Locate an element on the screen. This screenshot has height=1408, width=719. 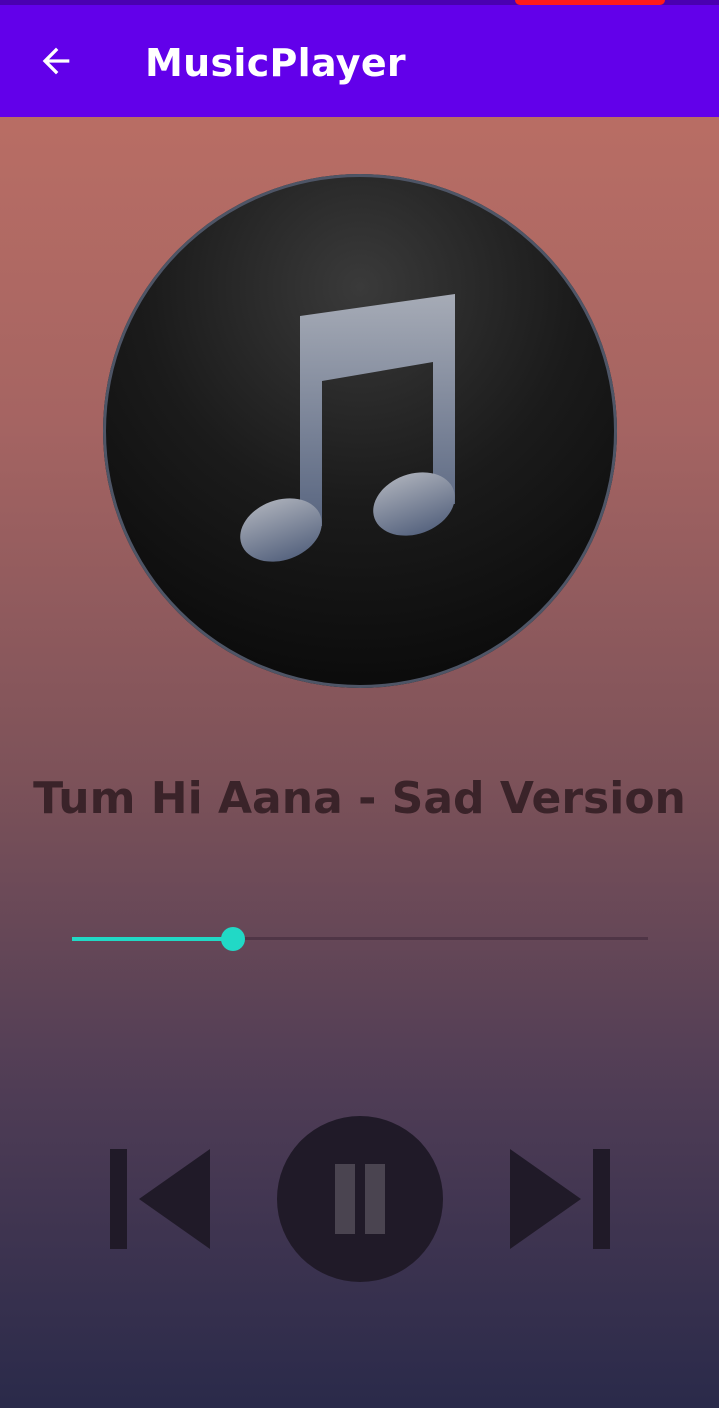
app-title: MusicPlayer is located at coordinates (275, 63).